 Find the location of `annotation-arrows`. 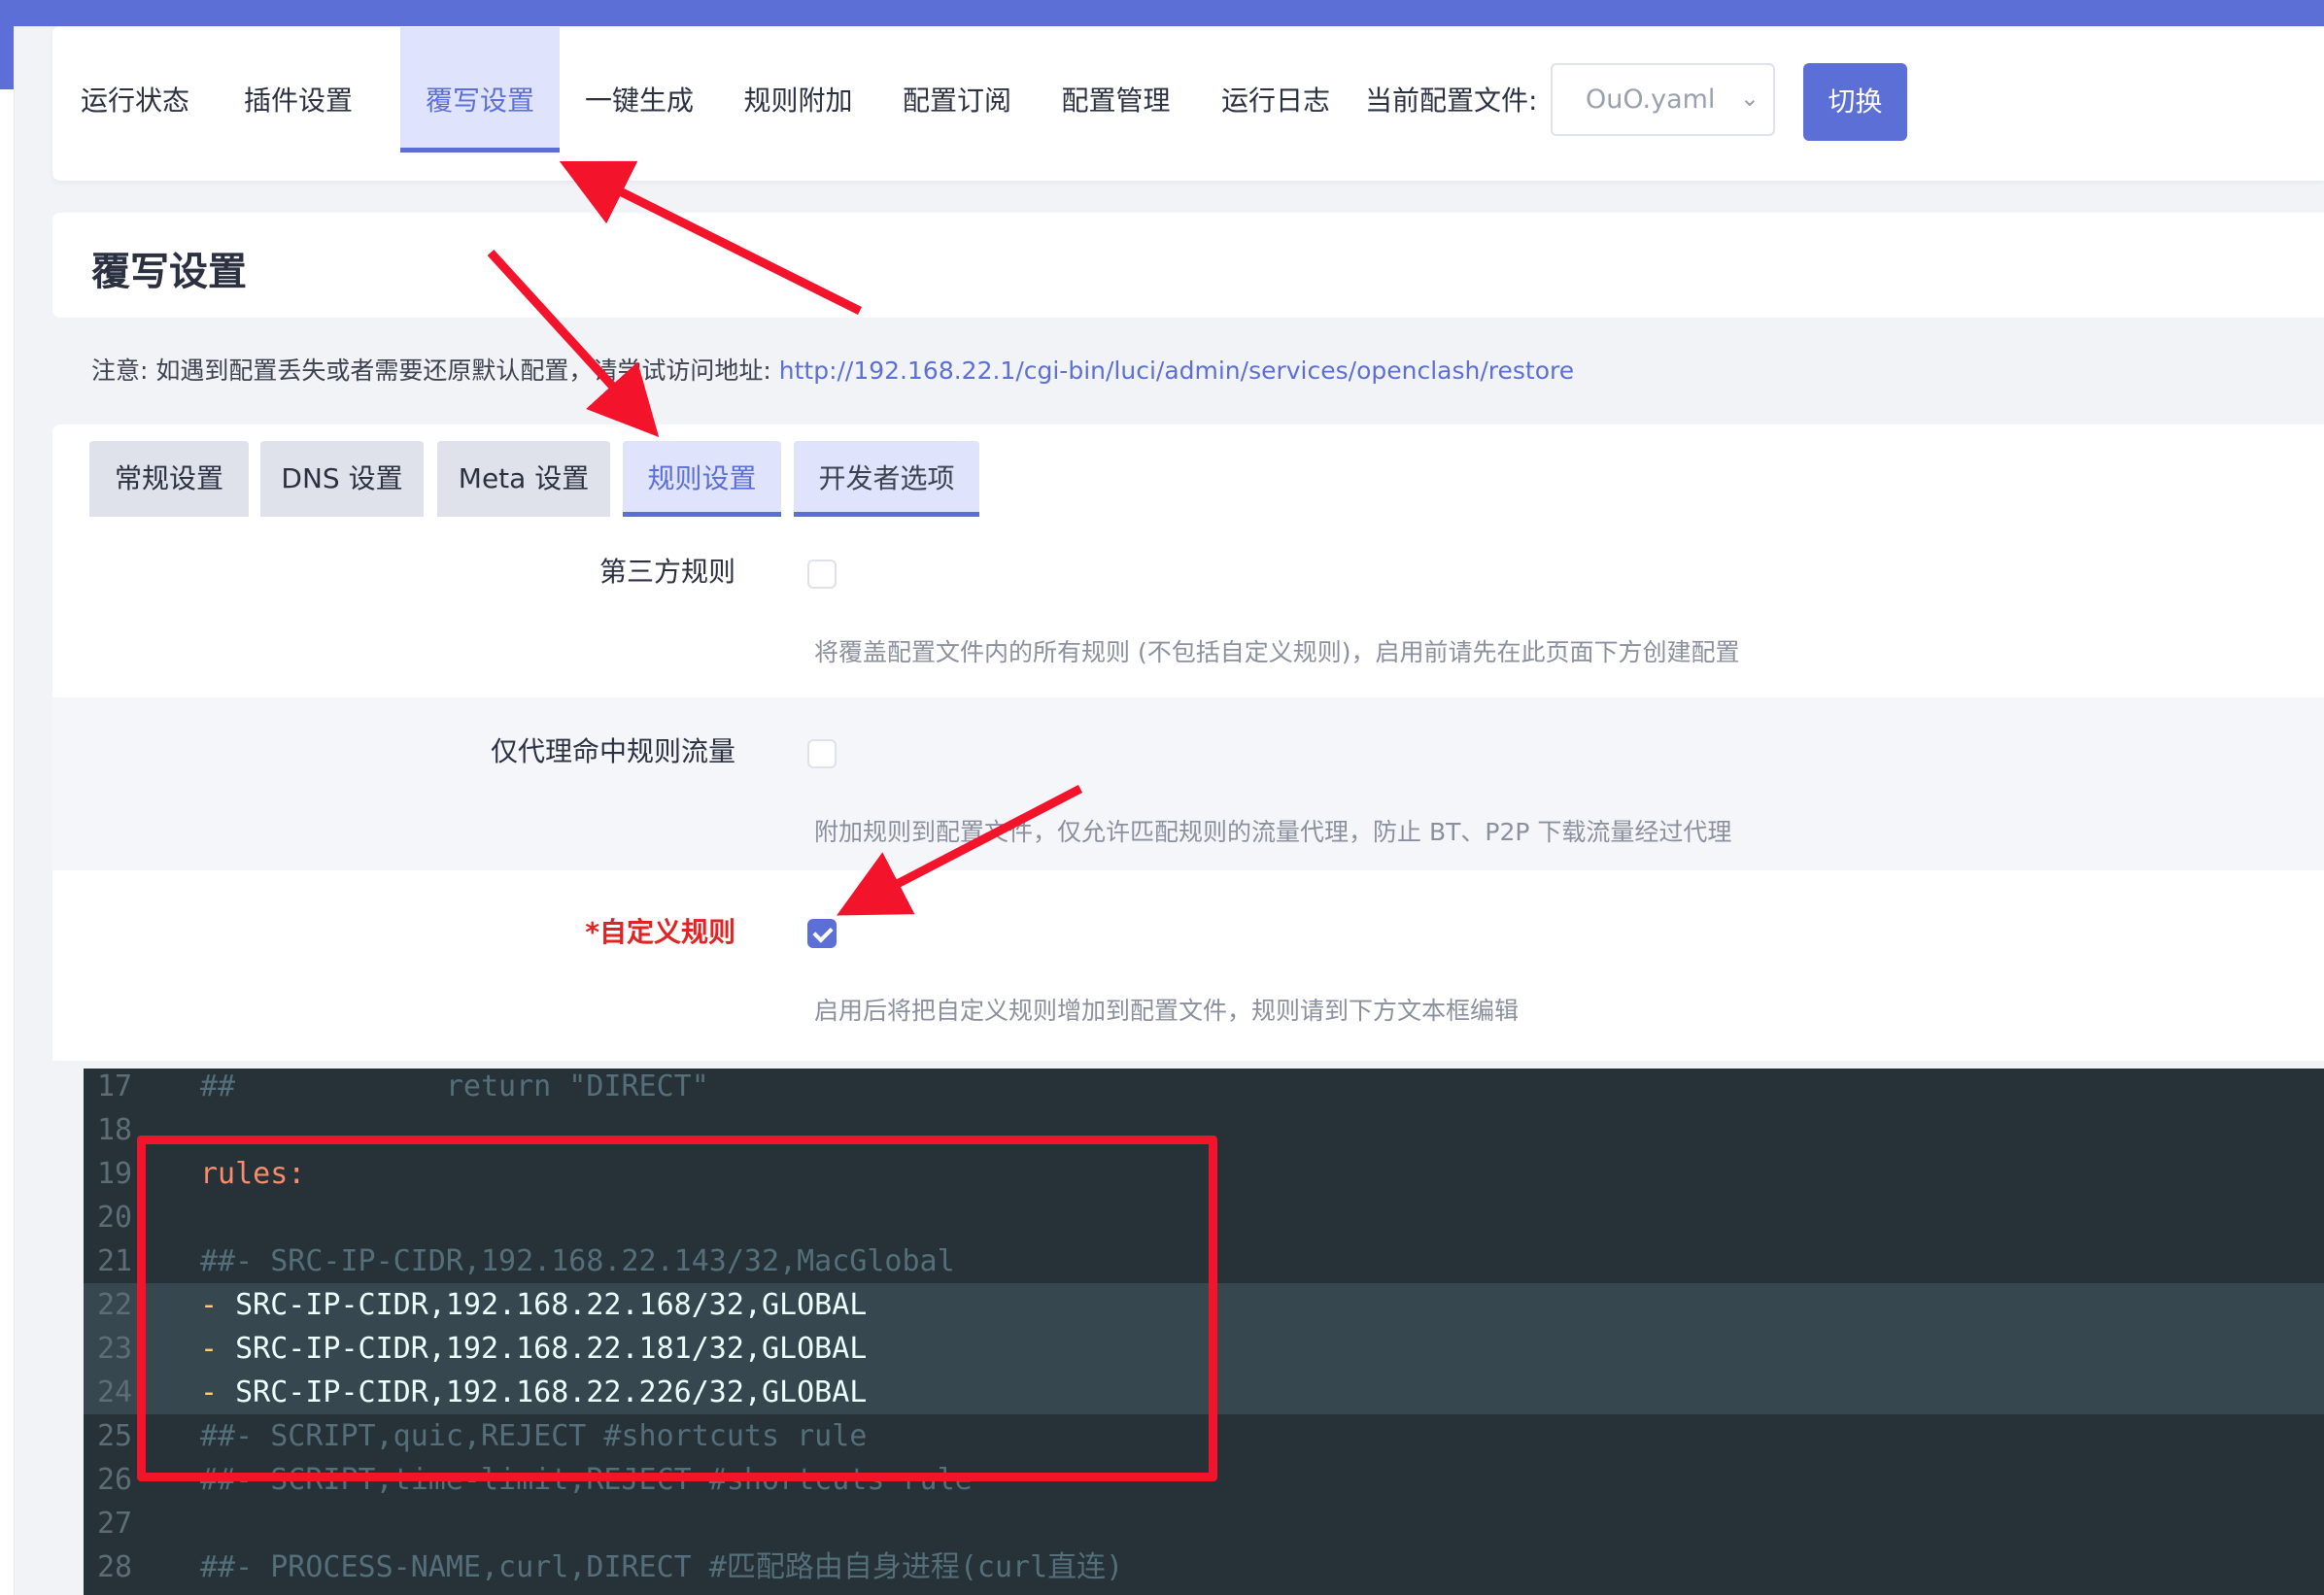

annotation-arrows is located at coordinates (785, 538).